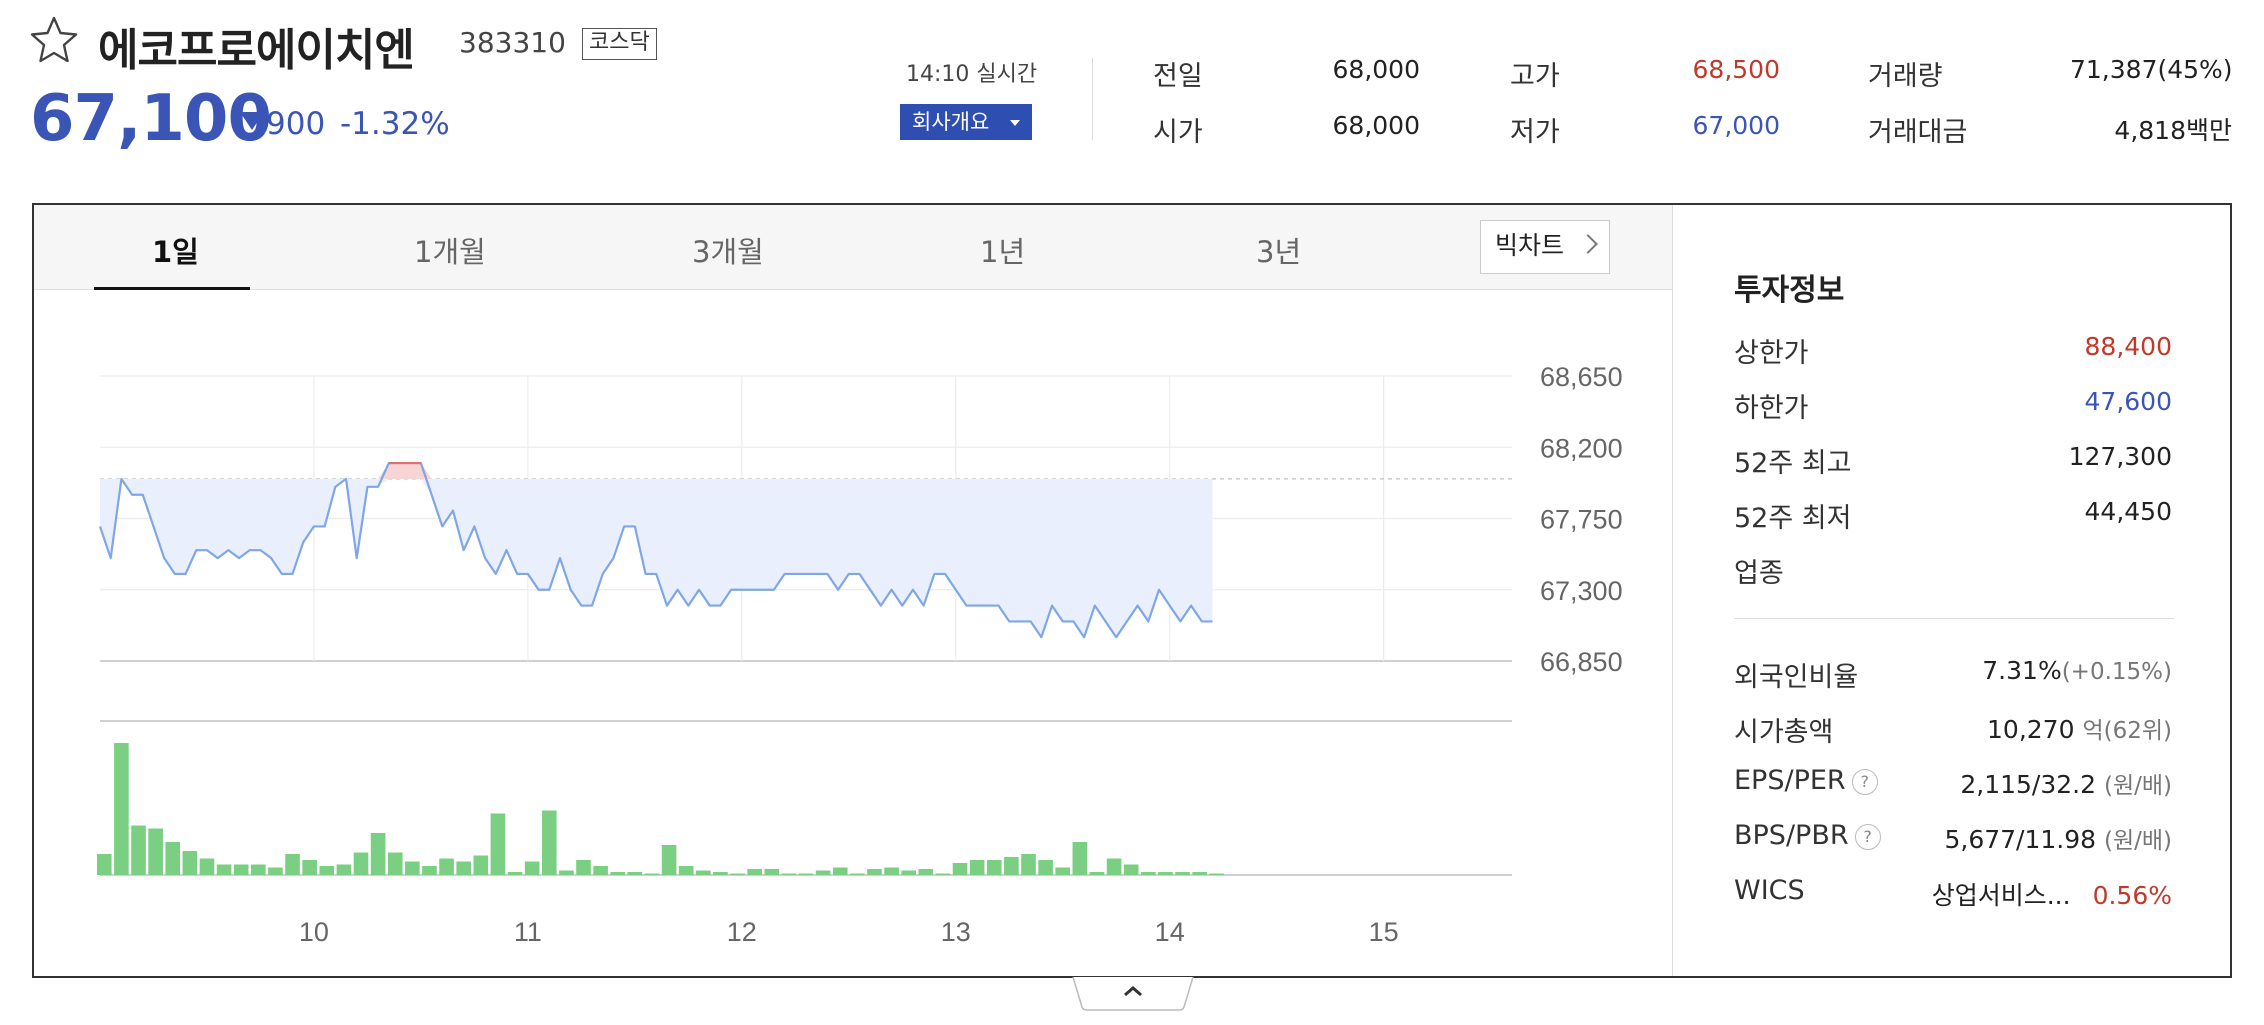 The image size is (2264, 1025). Describe the element at coordinates (450, 250) in the screenshot. I see `tab-1month: 1개월` at that location.